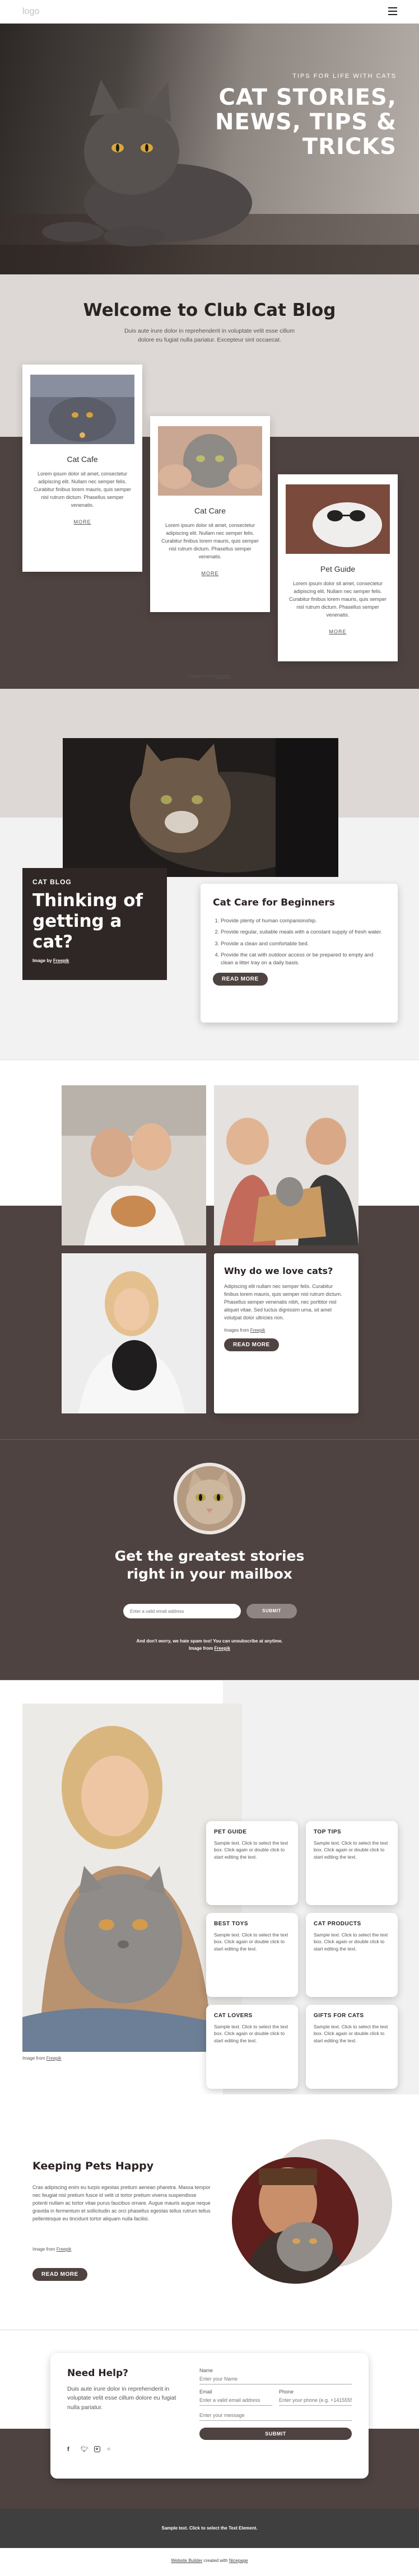  Describe the element at coordinates (278, 1271) in the screenshot. I see `card-title: Why do we love cats?` at that location.